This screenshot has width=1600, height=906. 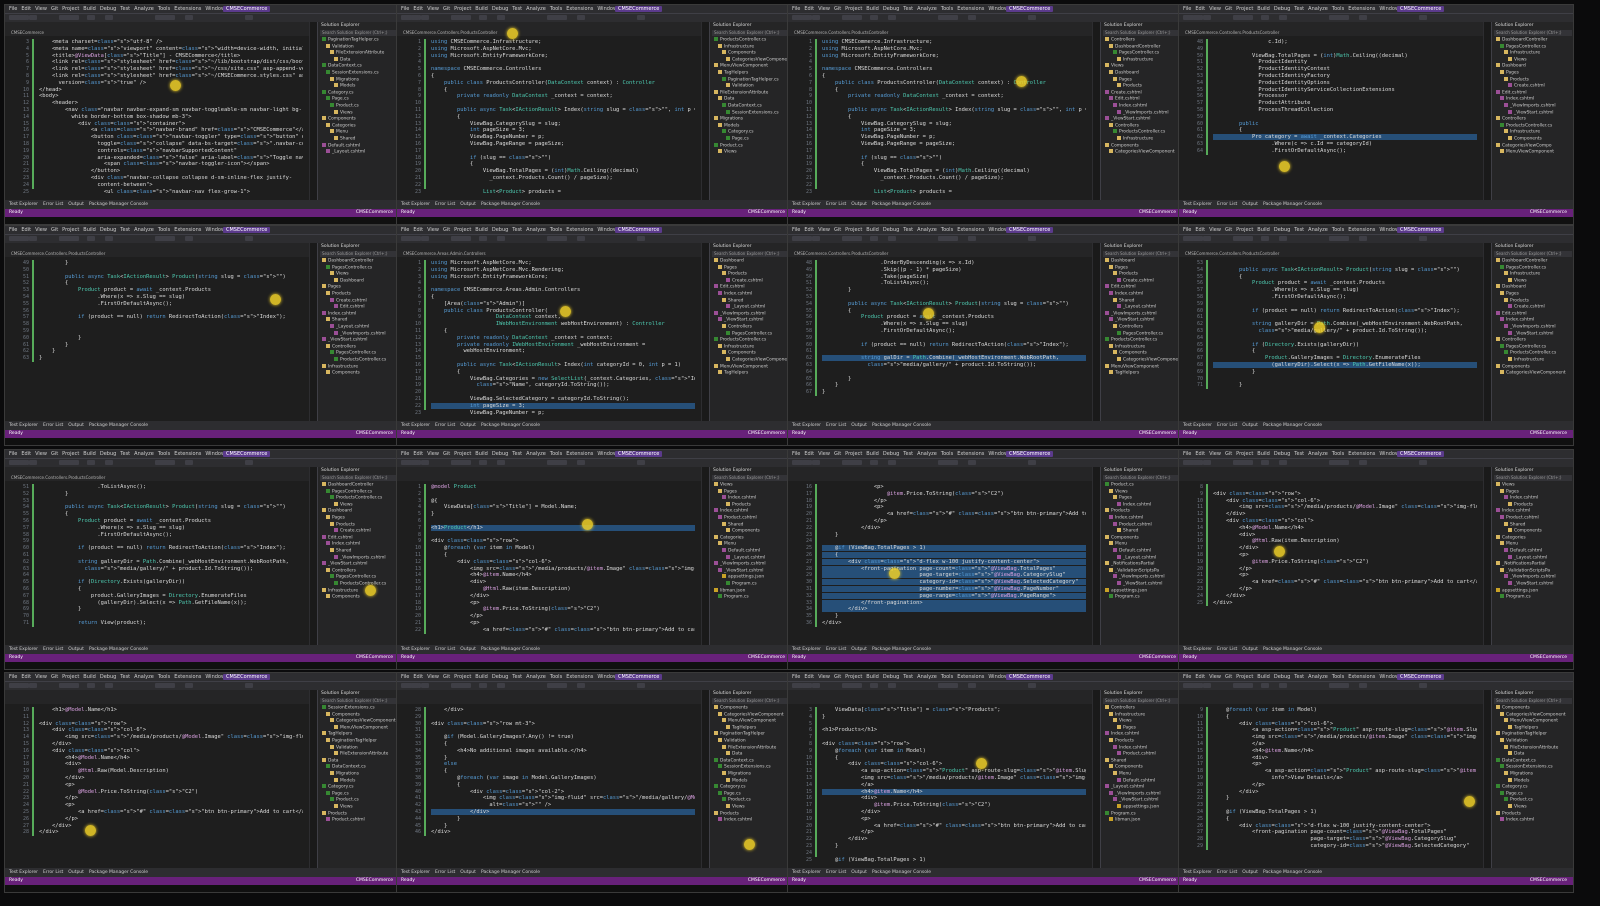 What do you see at coordinates (1532, 584) in the screenshot?
I see `solution-item: _ViewStart.cshtml` at bounding box center [1532, 584].